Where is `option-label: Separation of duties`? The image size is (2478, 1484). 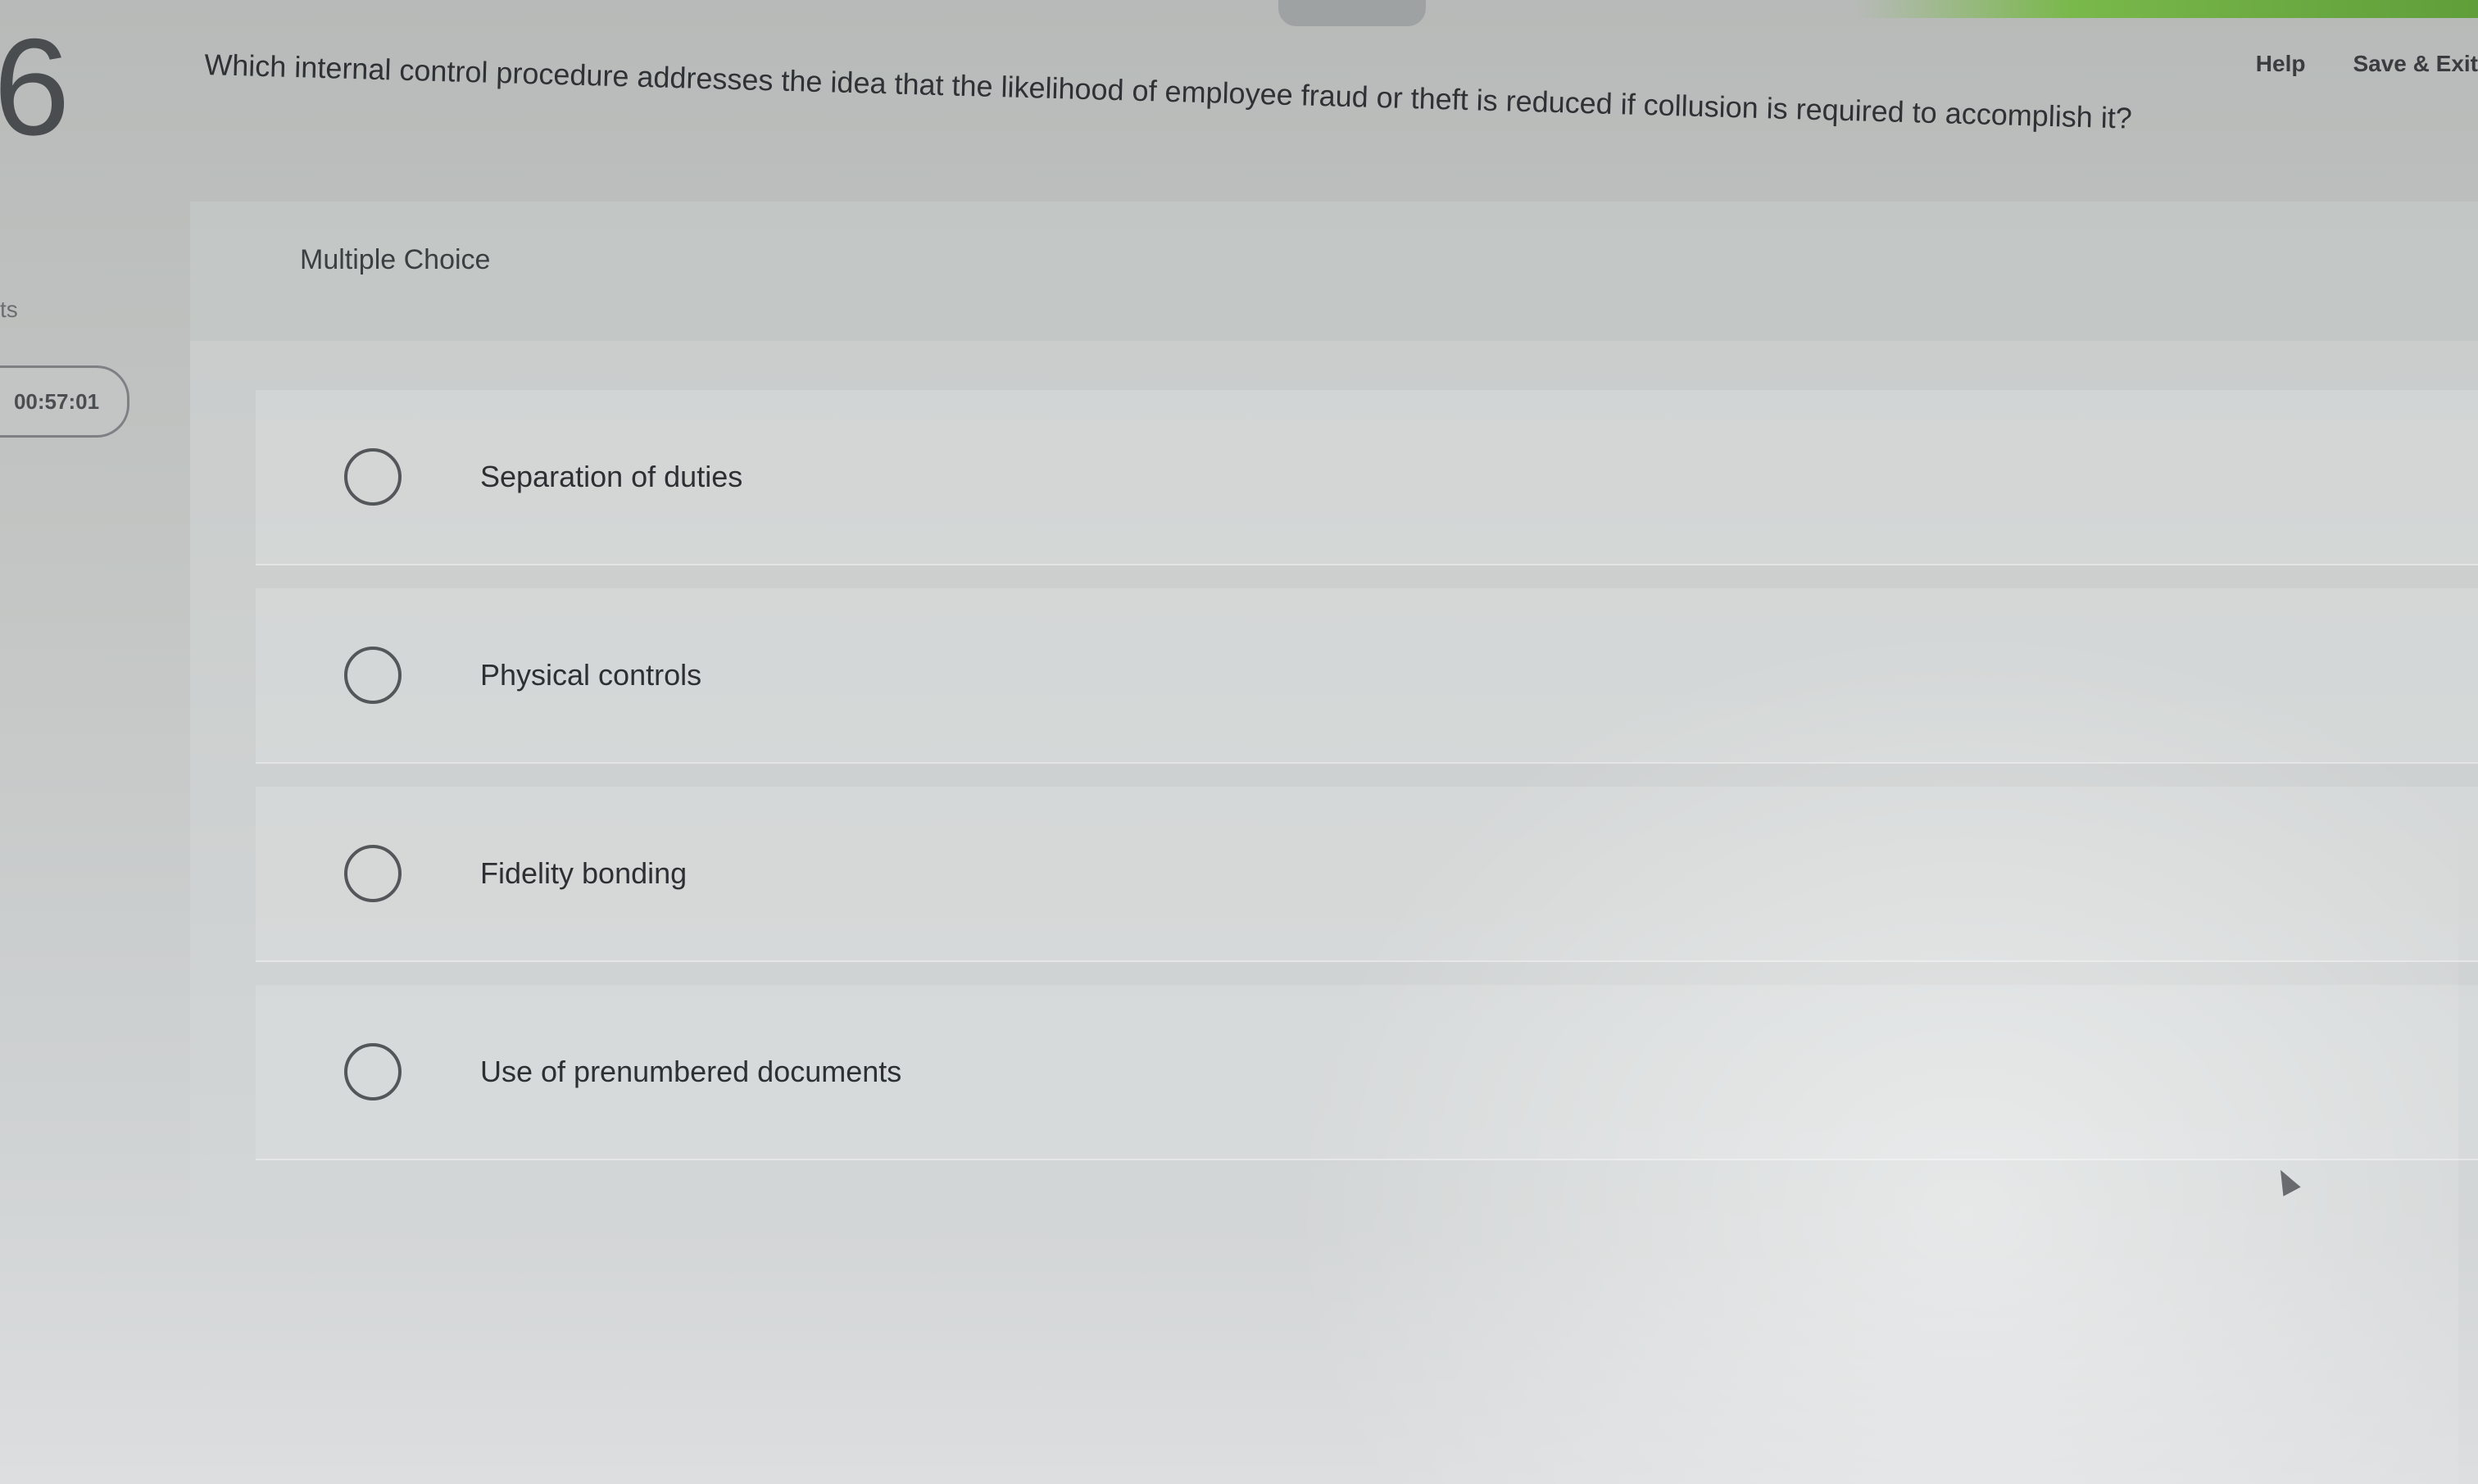
option-label: Separation of duties is located at coordinates (611, 476).